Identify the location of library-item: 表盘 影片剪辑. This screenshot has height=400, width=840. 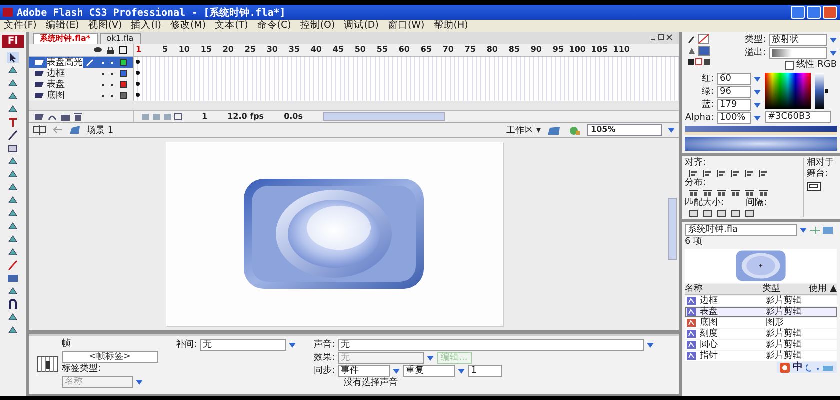
(761, 312).